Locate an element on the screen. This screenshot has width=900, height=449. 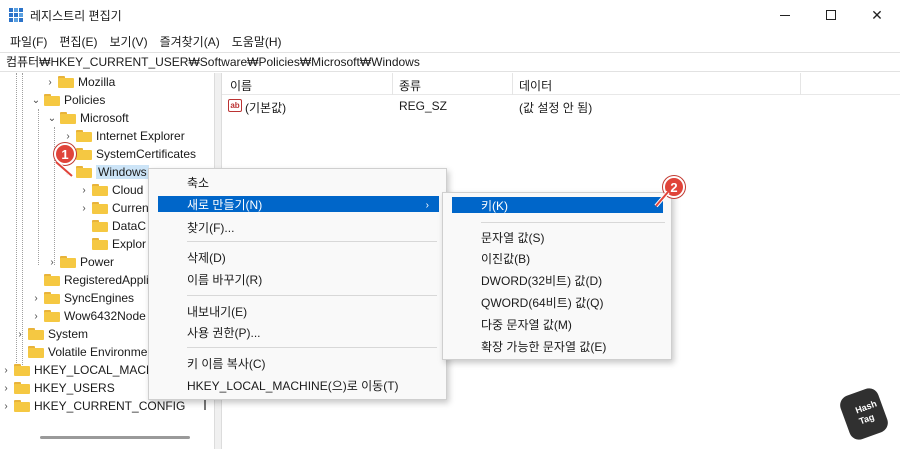
tree-item-label: SystemCertificates is located at coordinates (146, 154).